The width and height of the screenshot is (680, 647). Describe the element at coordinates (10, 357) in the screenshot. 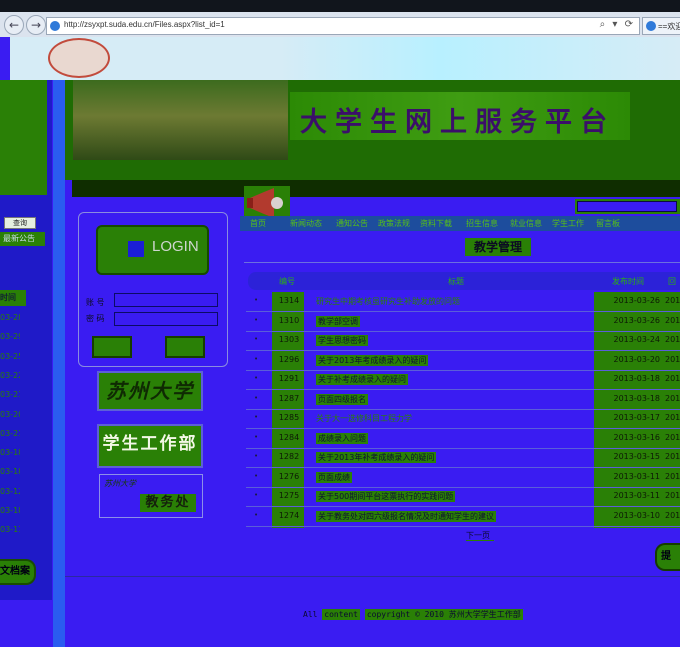

I see `left-date-item: 03-25` at that location.